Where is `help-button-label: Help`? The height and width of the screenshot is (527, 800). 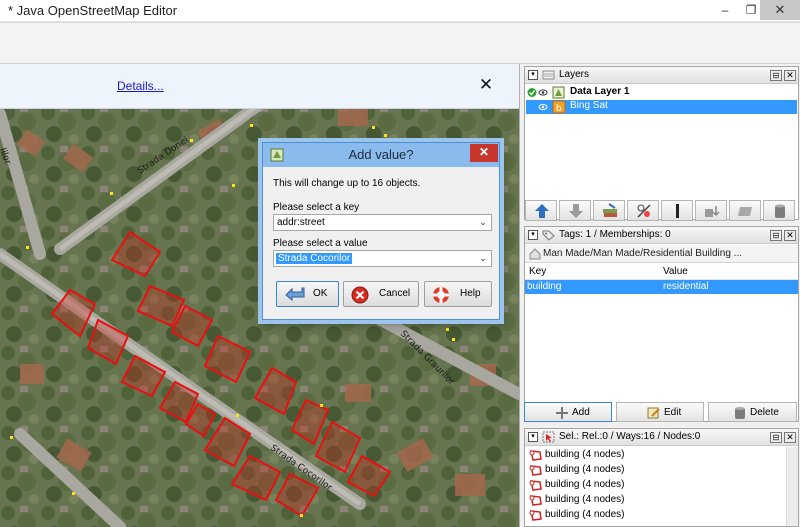
help-button-label: Help is located at coordinates (470, 293).